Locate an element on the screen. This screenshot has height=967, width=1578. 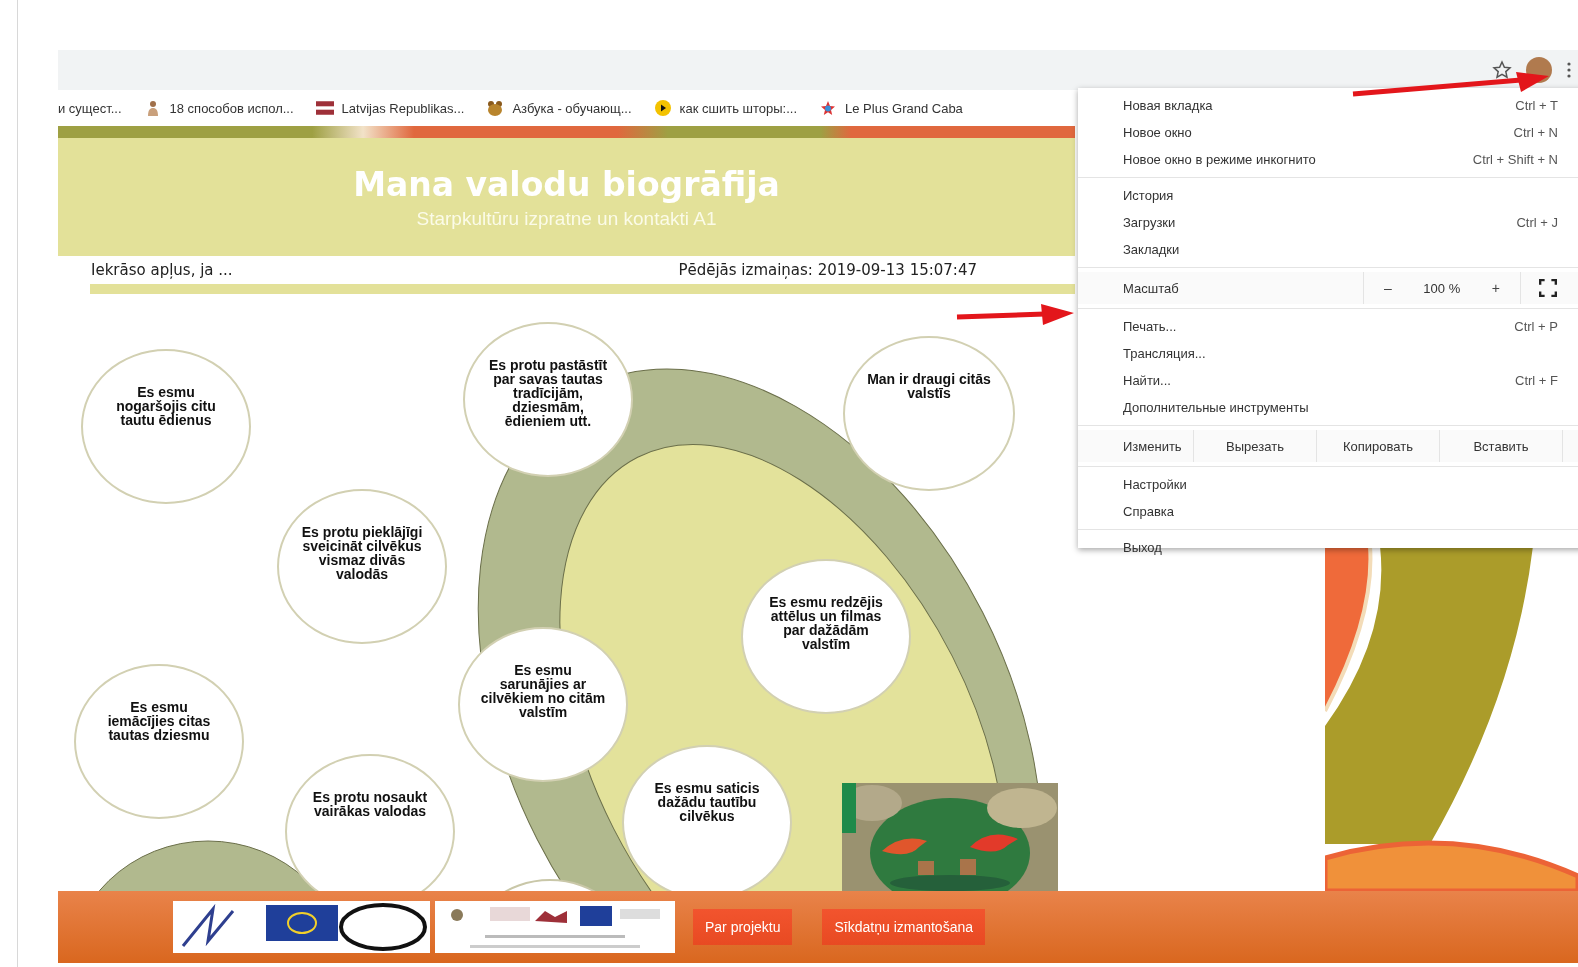
skill-circle: Es protu pieklājīgi sveicināt cilvēkus vismaz divās valodās is located at coordinates (362, 566).